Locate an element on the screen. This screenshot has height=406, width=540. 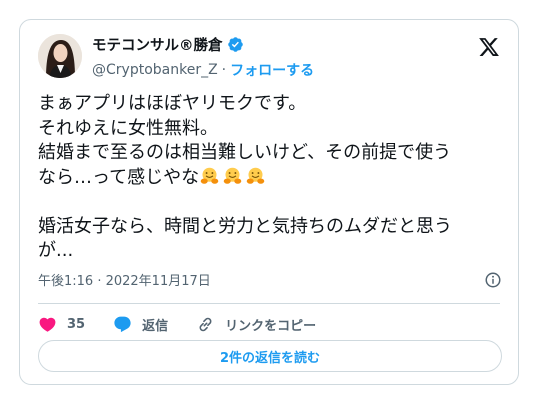
like-button: 35 is located at coordinates (61, 324).